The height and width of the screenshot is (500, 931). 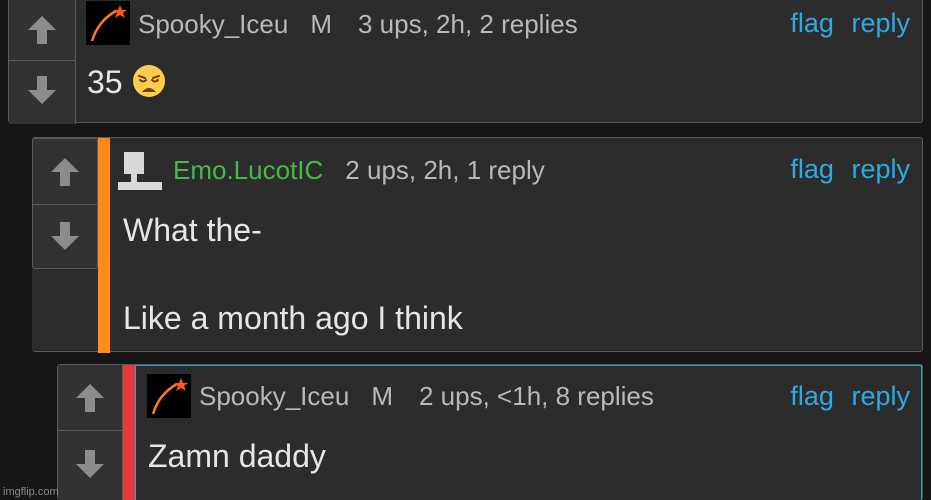 What do you see at coordinates (536, 396) in the screenshot?
I see `comment-stats: 2 ups, <1h, 8 replies` at bounding box center [536, 396].